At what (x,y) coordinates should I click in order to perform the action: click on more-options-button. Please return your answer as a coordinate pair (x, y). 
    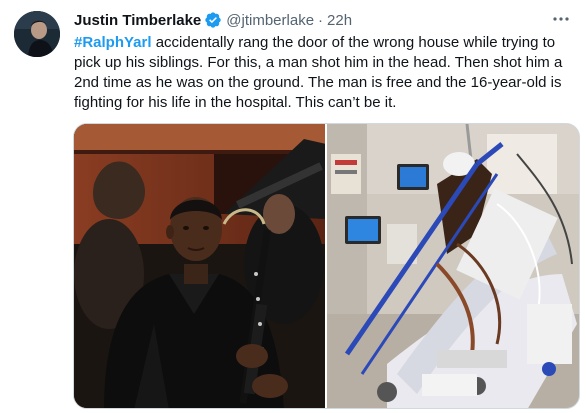
    Looking at the image, I should click on (561, 19).